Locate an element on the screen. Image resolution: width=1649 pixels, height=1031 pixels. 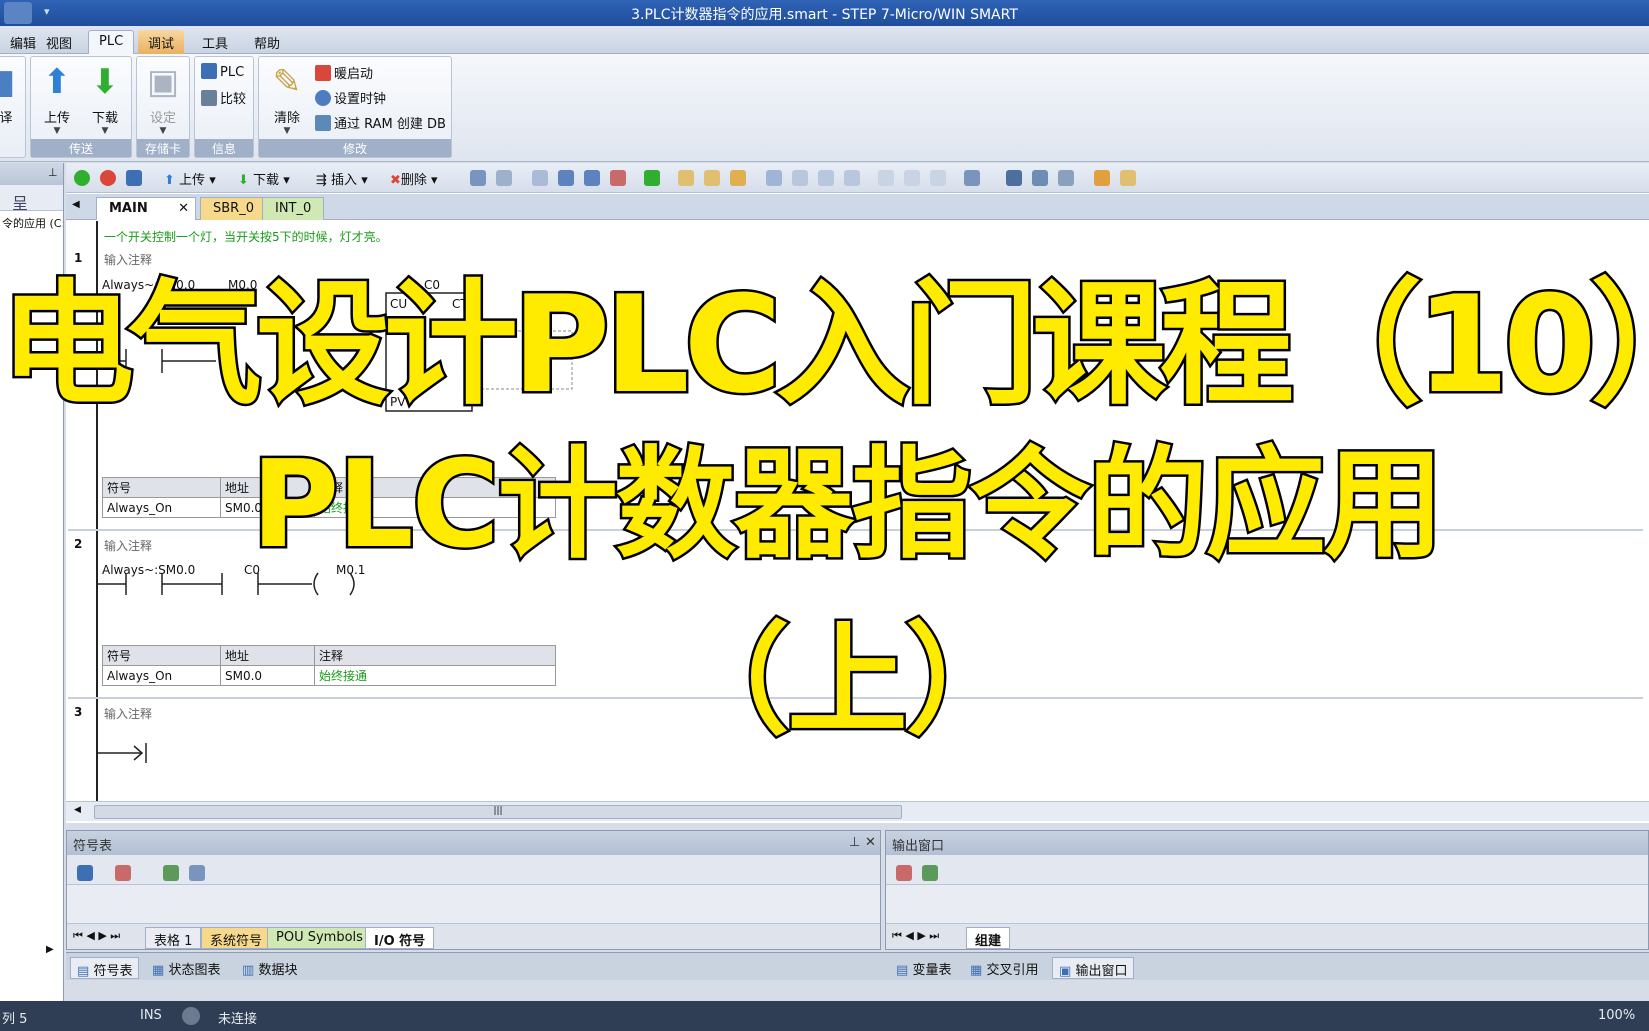
create-symbols-icon is located at coordinates (171, 873).